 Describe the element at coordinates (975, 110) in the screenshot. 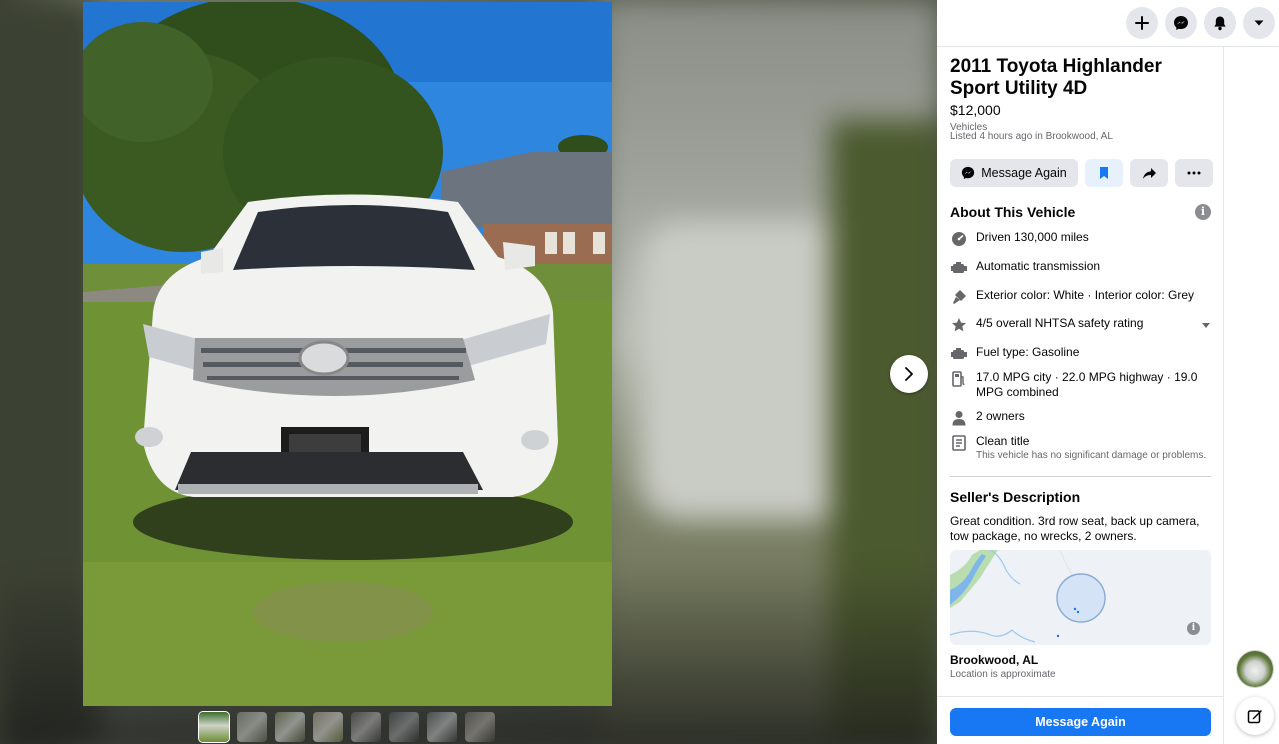

I see `listing-price: $12,000` at that location.